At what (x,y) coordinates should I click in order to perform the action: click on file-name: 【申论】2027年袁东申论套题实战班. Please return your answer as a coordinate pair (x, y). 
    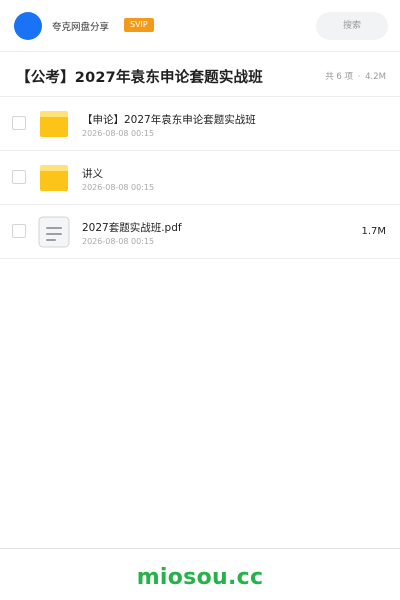
    Looking at the image, I should click on (169, 119).